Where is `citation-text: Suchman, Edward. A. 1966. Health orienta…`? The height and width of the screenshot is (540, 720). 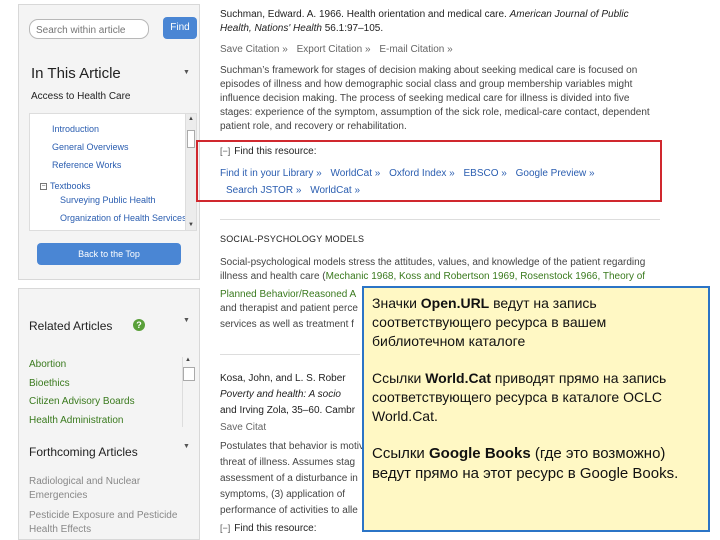
citation-text: Suchman, Edward. A. 1966. Health orienta… is located at coordinates (365, 14).